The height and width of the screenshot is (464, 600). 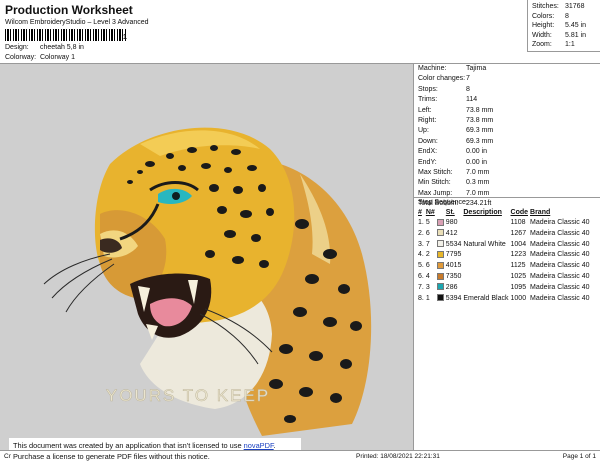 I want to click on printed-timestamp: Printed: 18/08/2021 22:21:31, so click(x=398, y=456).